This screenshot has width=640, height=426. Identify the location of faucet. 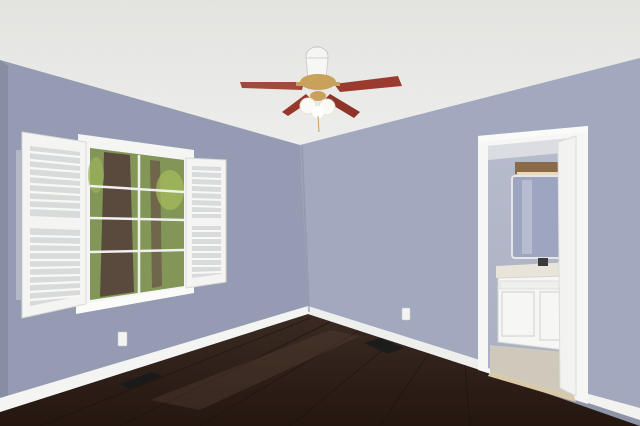
(543, 262).